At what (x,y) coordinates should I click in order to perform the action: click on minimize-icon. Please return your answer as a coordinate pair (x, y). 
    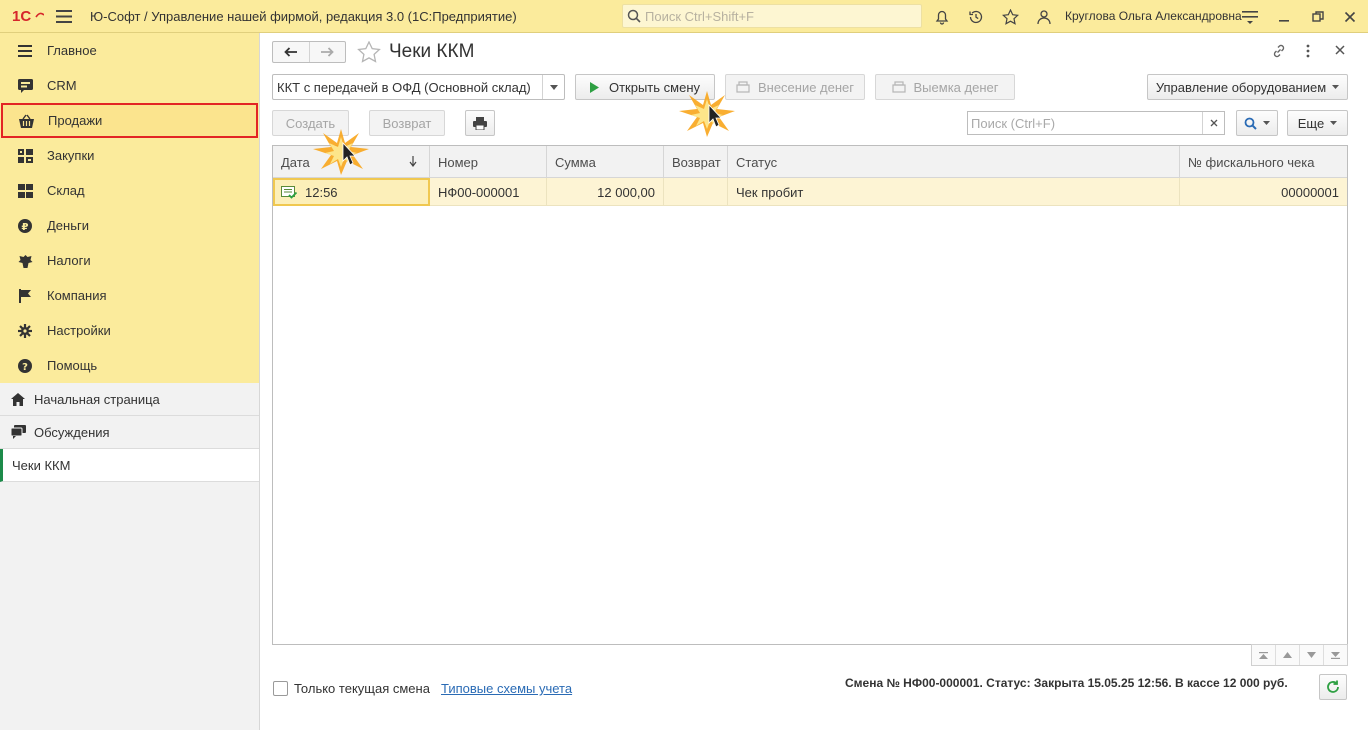
    Looking at the image, I should click on (1284, 17).